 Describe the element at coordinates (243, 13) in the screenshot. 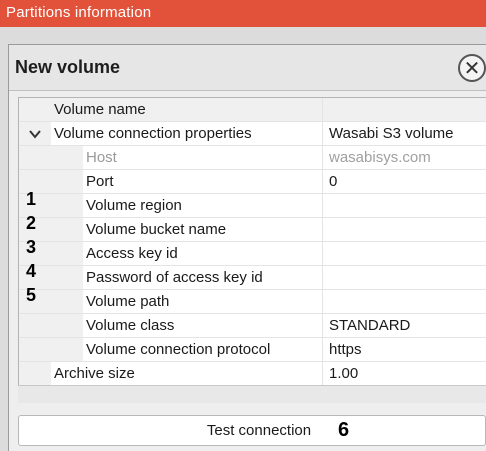

I see `window-titlebar: Partitions information` at that location.